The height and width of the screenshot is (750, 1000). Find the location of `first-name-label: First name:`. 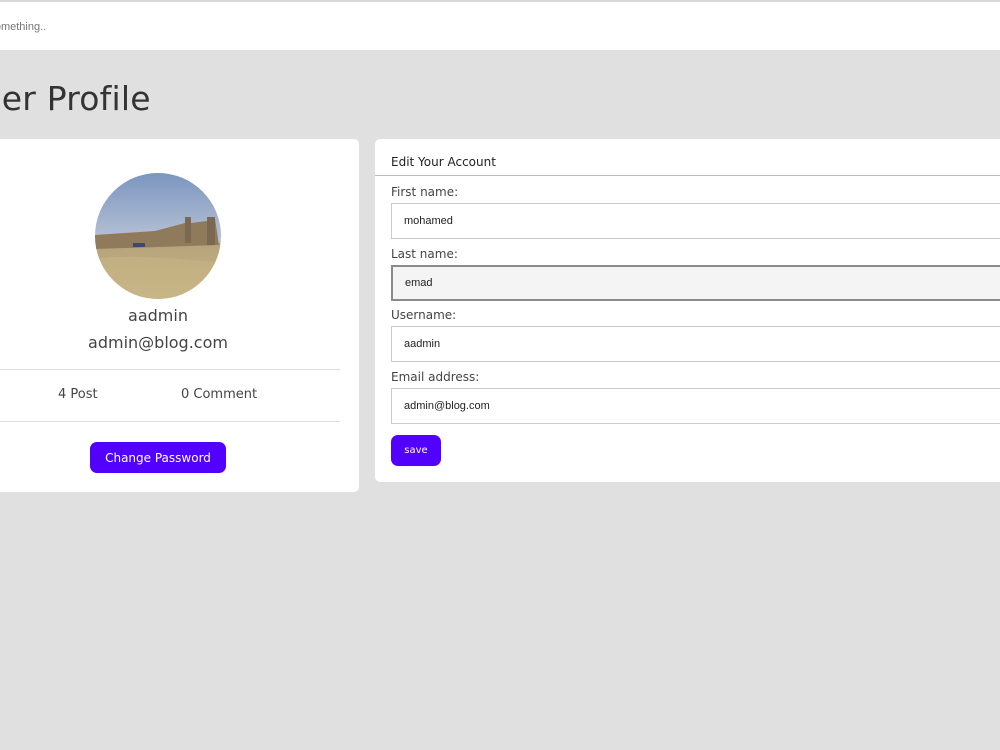

first-name-label: First name: is located at coordinates (425, 192).